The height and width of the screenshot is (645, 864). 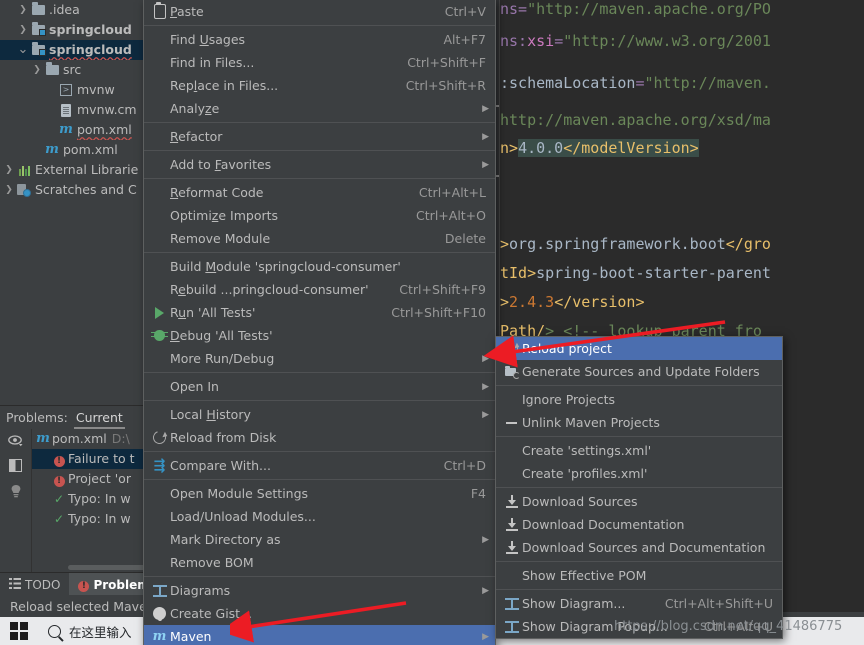 What do you see at coordinates (71, 110) in the screenshot?
I see `tree-item-mvnw-cm: mvnw.cm` at bounding box center [71, 110].